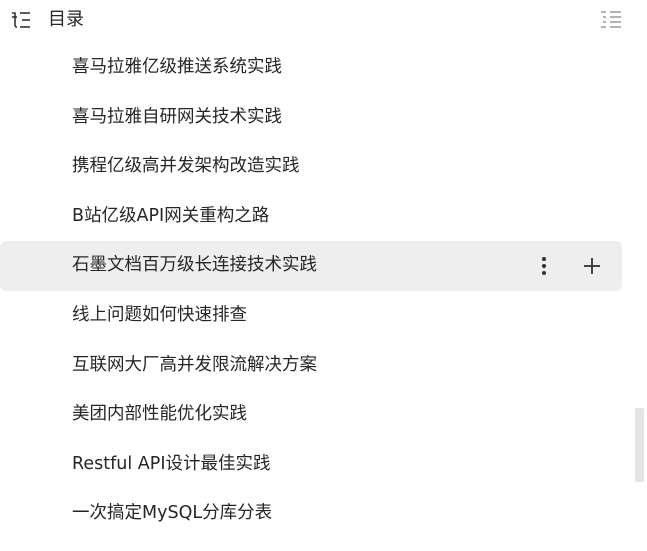 Image resolution: width=647 pixels, height=551 pixels. What do you see at coordinates (171, 215) in the screenshot?
I see `toc-item-label: B站亿级API网关重构之路` at bounding box center [171, 215].